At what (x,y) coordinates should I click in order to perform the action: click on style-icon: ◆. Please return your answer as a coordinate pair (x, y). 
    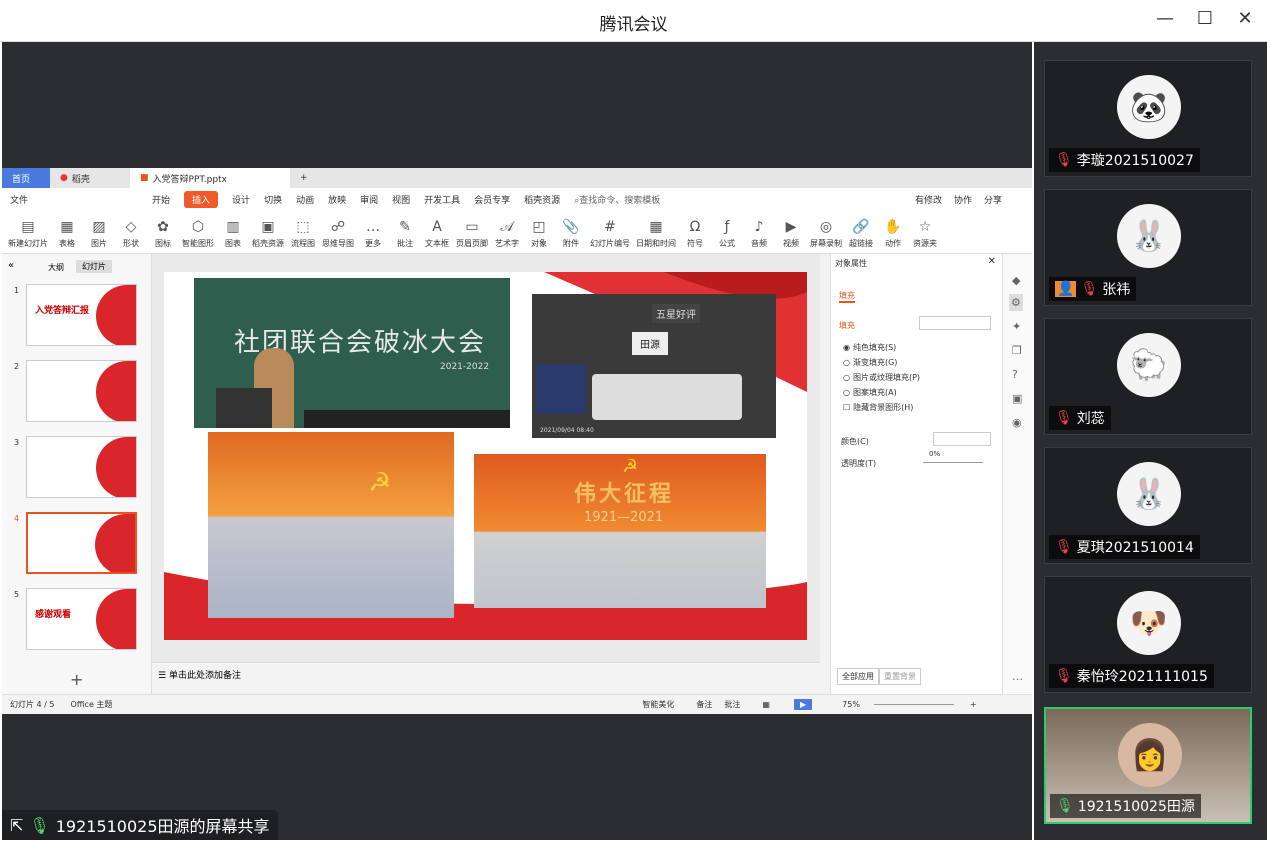
    Looking at the image, I should click on (1016, 280).